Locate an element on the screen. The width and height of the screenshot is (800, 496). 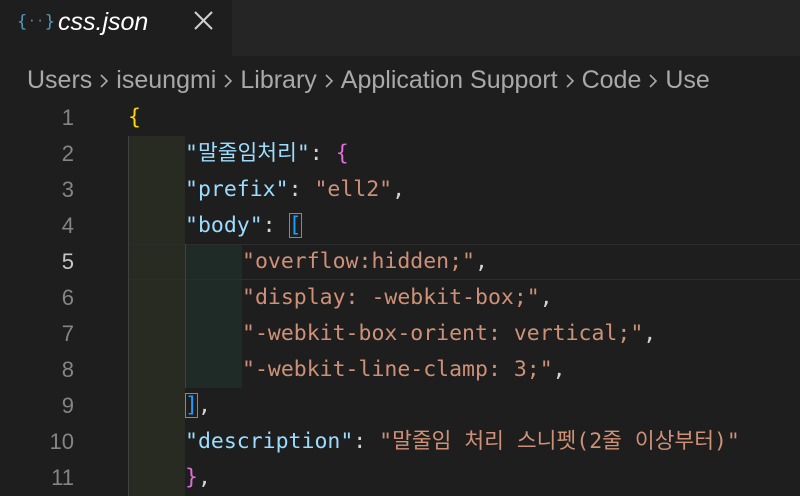
code-line-1: { is located at coordinates (134, 118).